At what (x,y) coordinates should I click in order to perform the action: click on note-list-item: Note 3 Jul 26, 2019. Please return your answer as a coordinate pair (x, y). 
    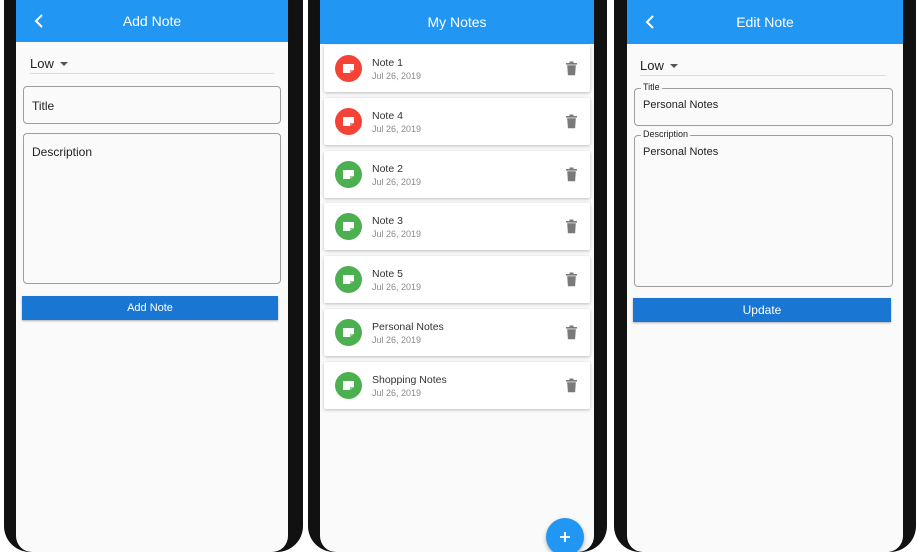
    Looking at the image, I should click on (457, 227).